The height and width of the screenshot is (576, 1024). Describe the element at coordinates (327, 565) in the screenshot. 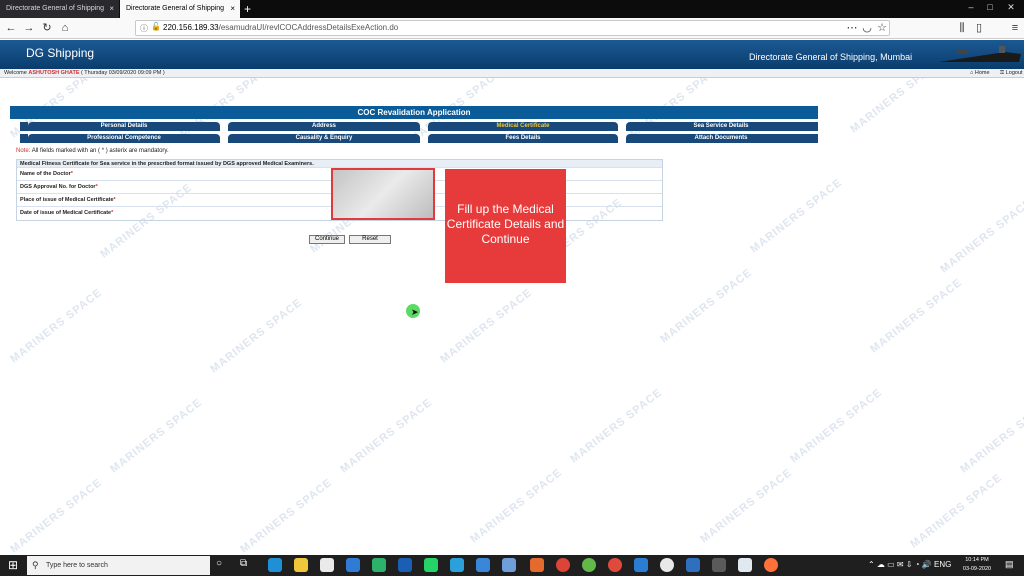

I see `store-icon` at that location.